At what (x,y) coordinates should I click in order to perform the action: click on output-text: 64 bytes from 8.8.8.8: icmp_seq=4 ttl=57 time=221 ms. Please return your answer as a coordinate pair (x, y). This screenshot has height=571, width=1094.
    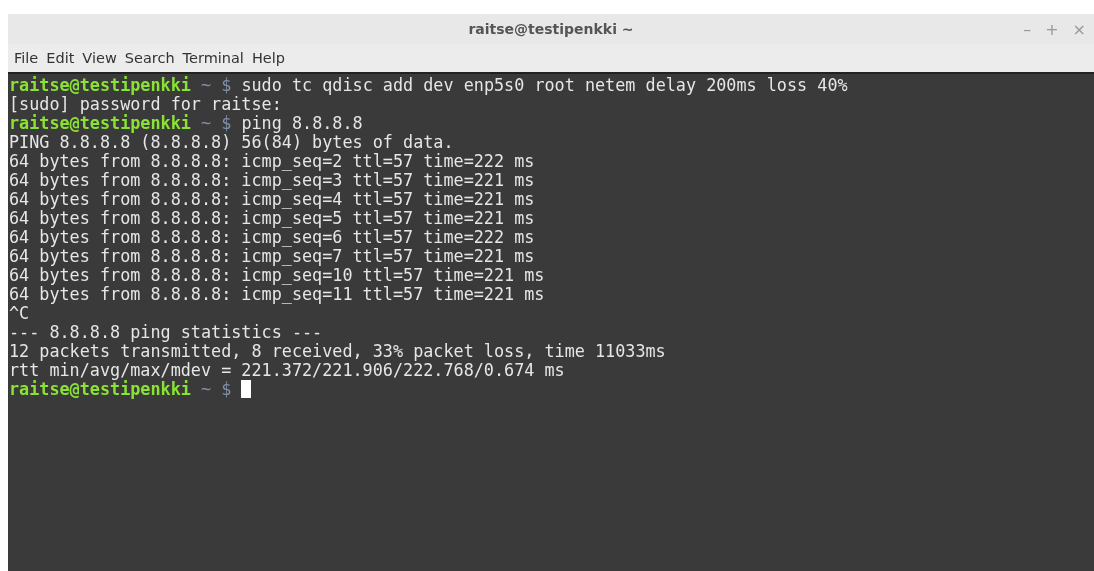
    Looking at the image, I should click on (272, 199).